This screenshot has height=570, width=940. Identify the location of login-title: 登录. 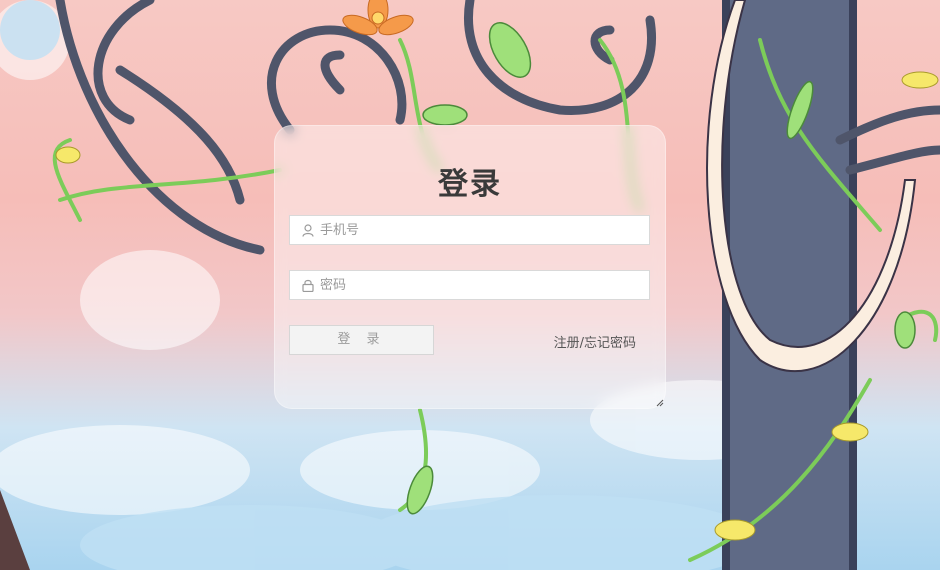
(470, 184).